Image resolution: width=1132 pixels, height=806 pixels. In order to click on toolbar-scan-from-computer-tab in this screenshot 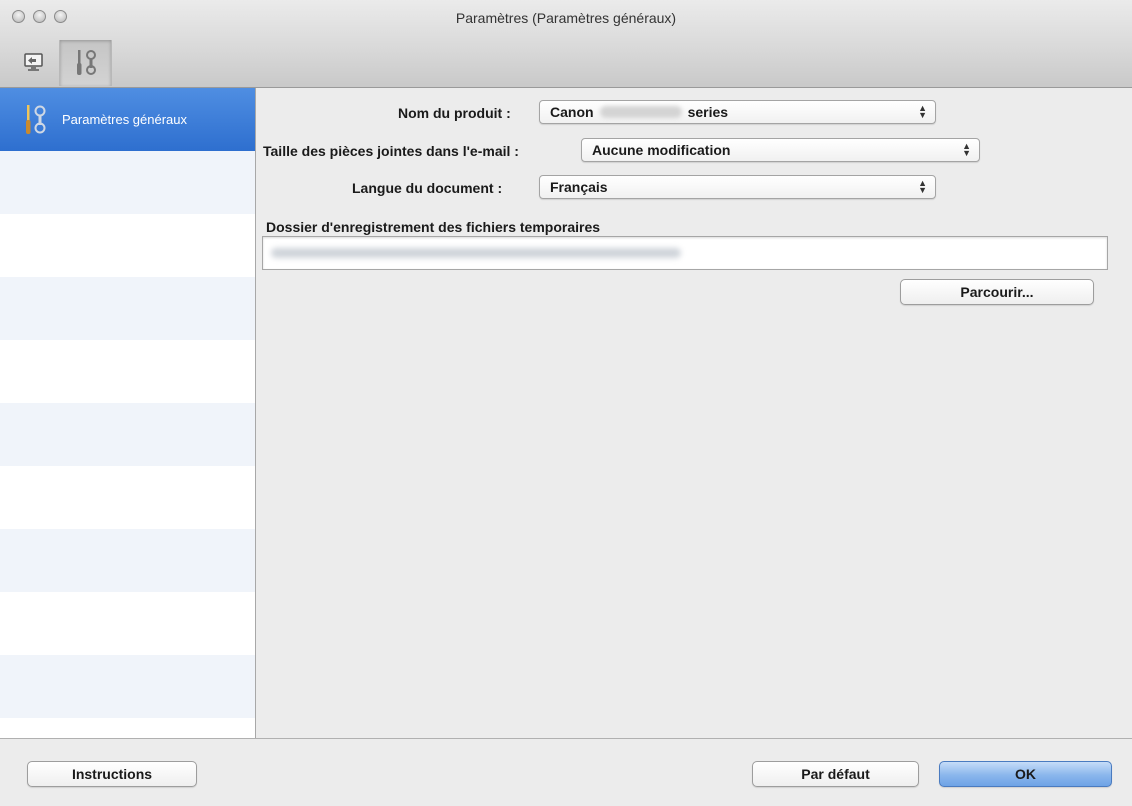, I will do `click(34, 63)`.